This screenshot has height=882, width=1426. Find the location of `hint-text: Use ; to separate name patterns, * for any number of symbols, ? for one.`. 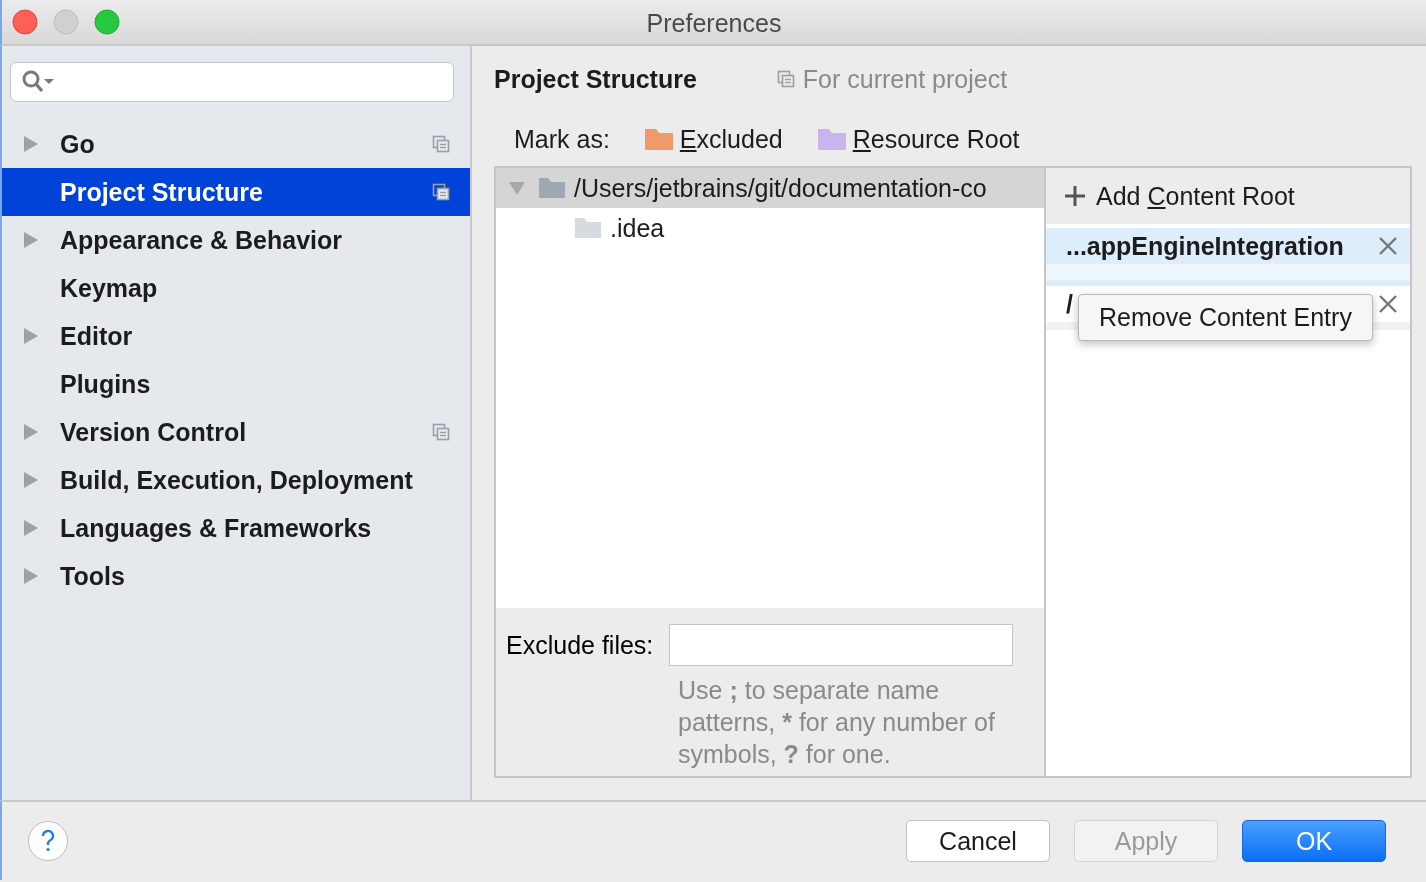

hint-text: Use ; to separate name patterns, * for any number of symbols, ? for one. is located at coordinates (837, 722).